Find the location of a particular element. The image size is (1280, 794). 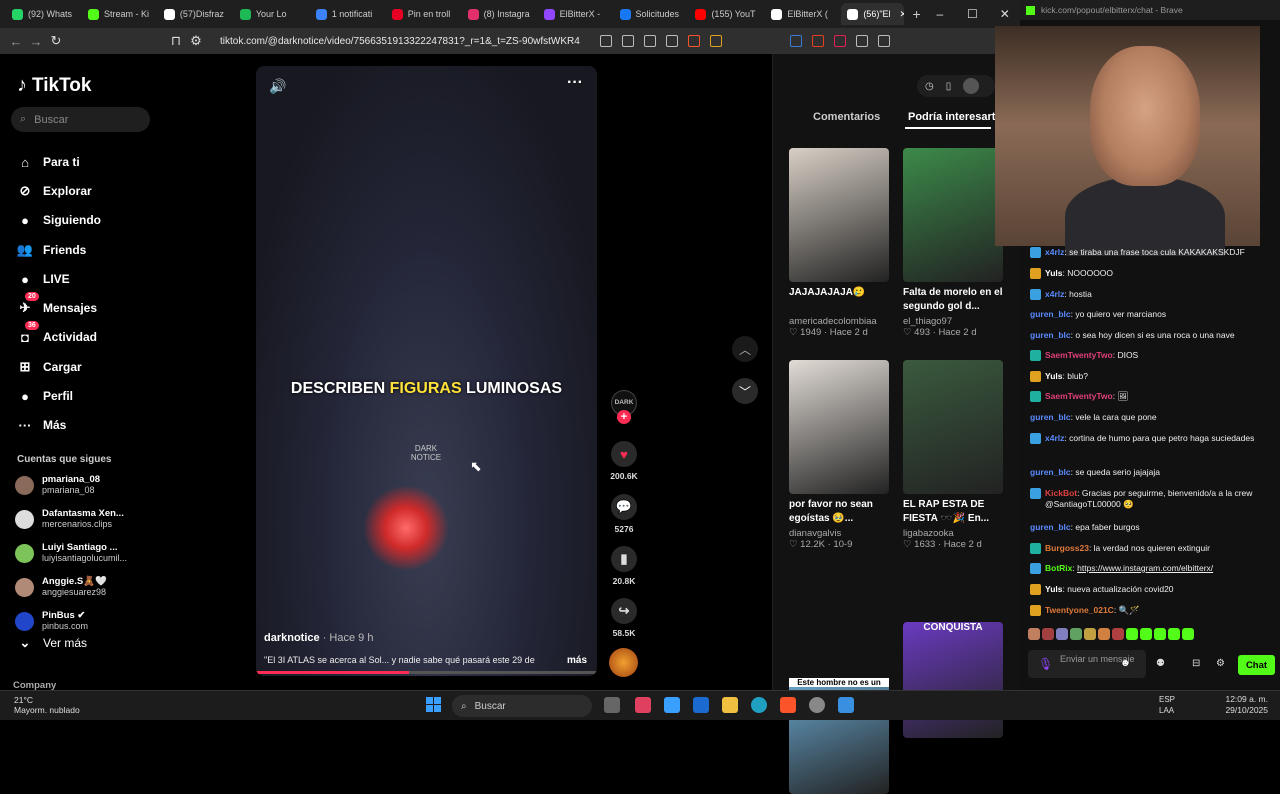

nav-item: ● Perfil is located at coordinates (45, 396).